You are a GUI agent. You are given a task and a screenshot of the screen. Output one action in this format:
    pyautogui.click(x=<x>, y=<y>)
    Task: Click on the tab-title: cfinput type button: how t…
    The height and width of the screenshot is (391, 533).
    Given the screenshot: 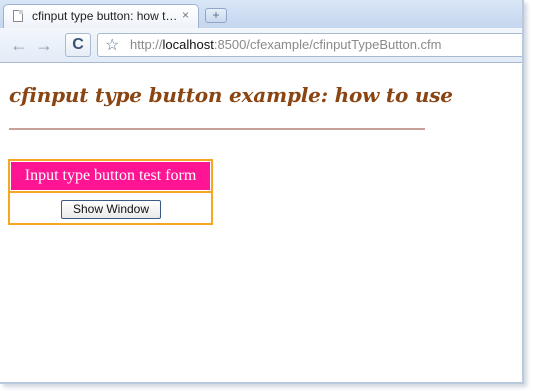 What is the action you would take?
    pyautogui.click(x=105, y=16)
    